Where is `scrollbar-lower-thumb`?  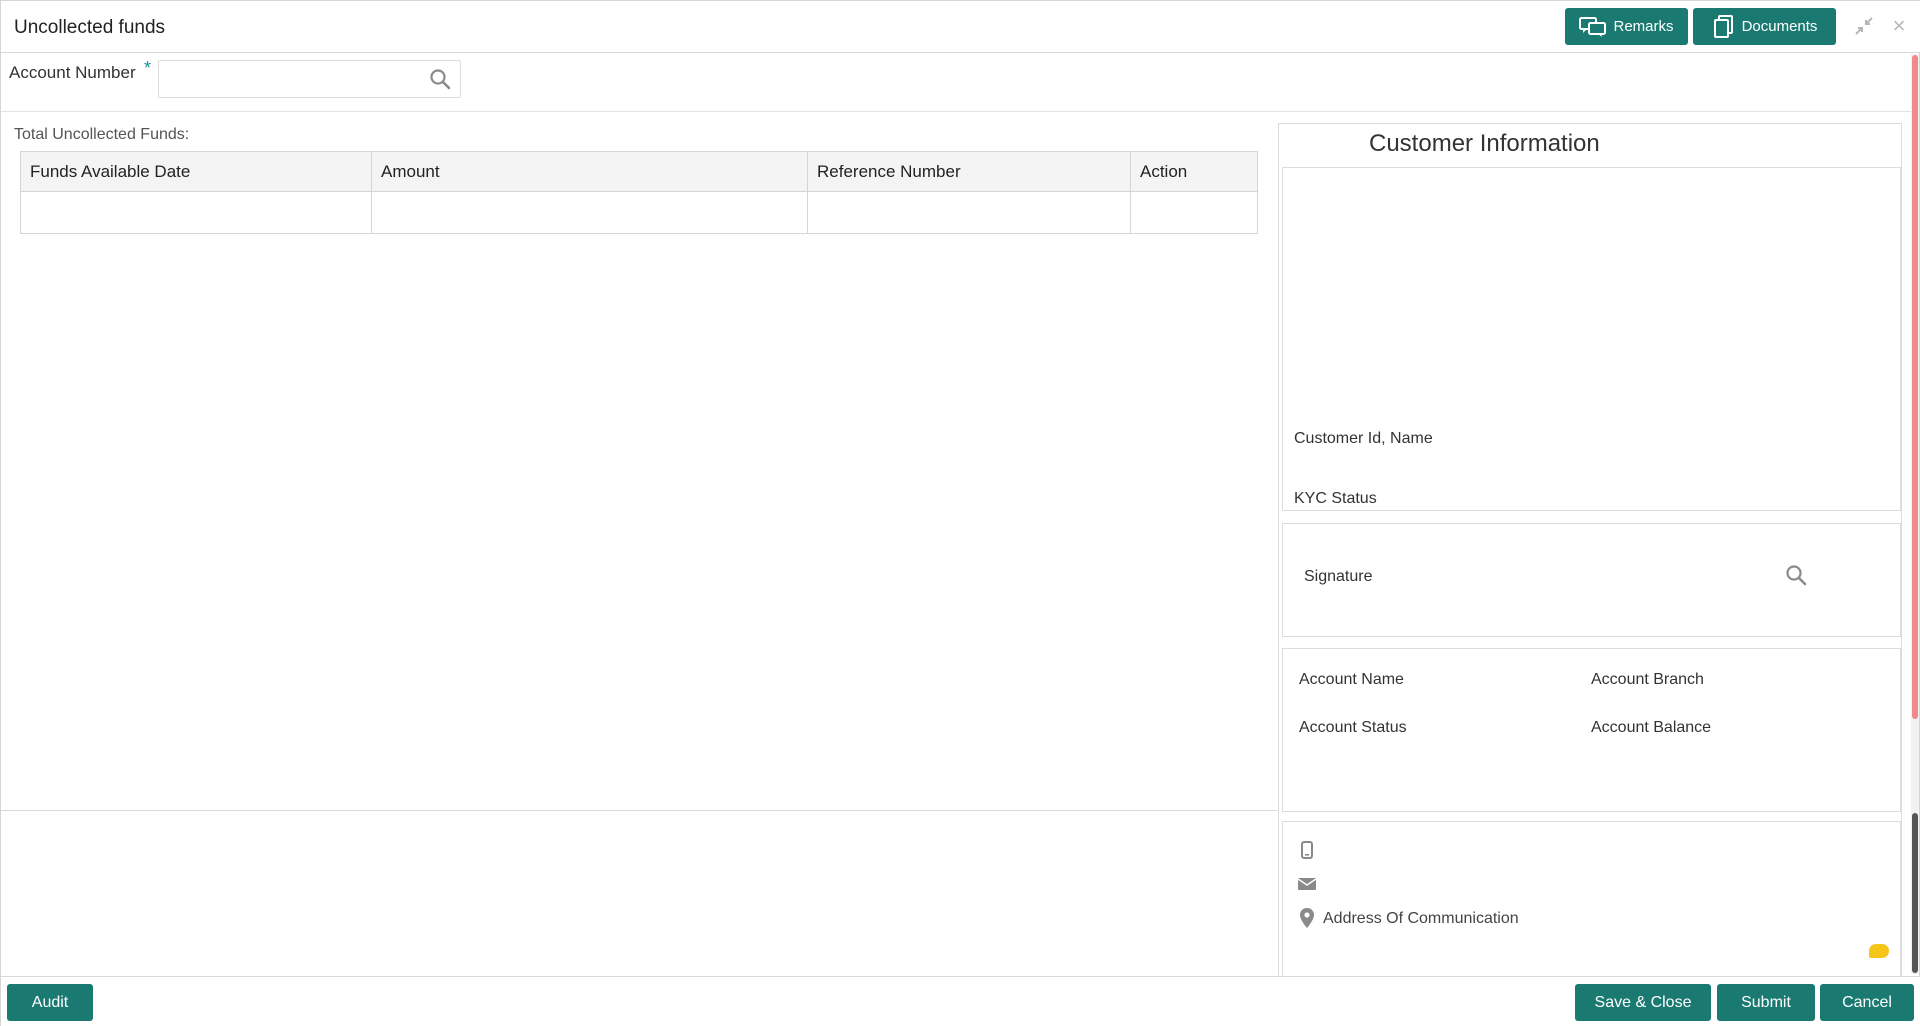
scrollbar-lower-thumb is located at coordinates (1915, 893).